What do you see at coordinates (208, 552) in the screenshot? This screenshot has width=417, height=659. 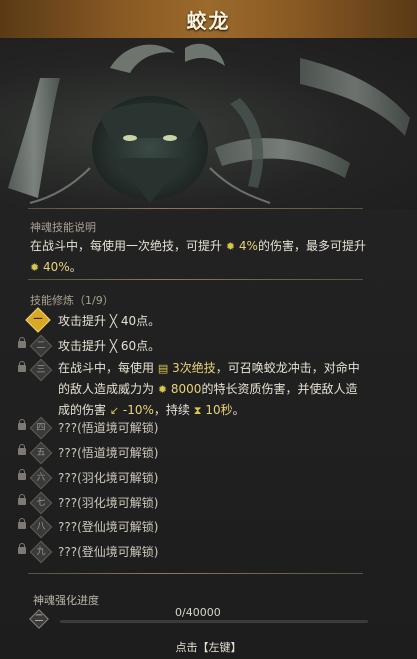 I see `skill-row: 九 ???(登仙境可解锁)` at bounding box center [208, 552].